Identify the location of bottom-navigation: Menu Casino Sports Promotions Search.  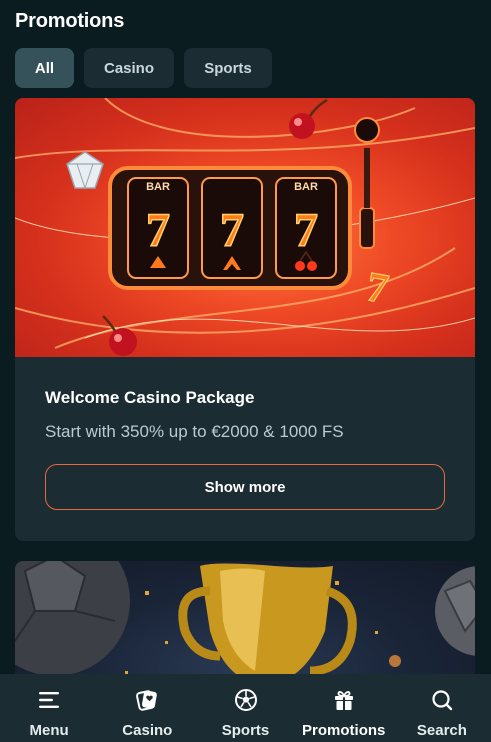
(245, 708).